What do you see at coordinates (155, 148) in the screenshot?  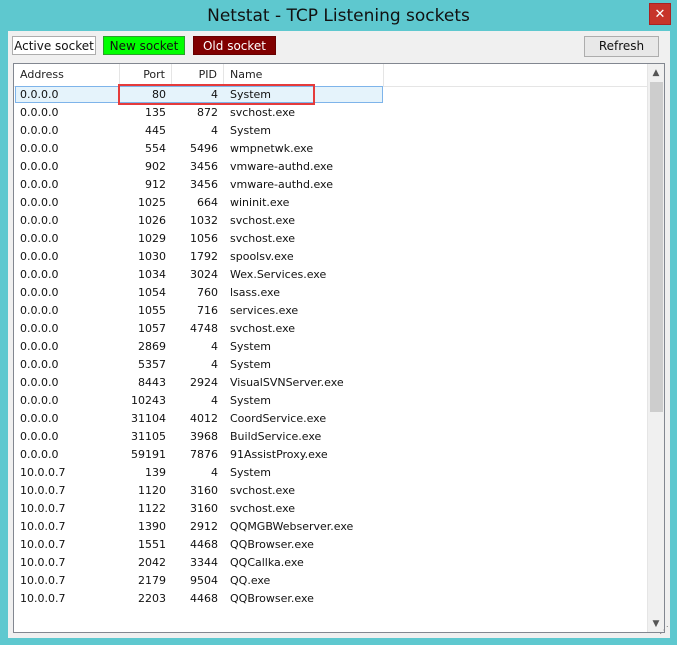 I see `cell-port: 554` at bounding box center [155, 148].